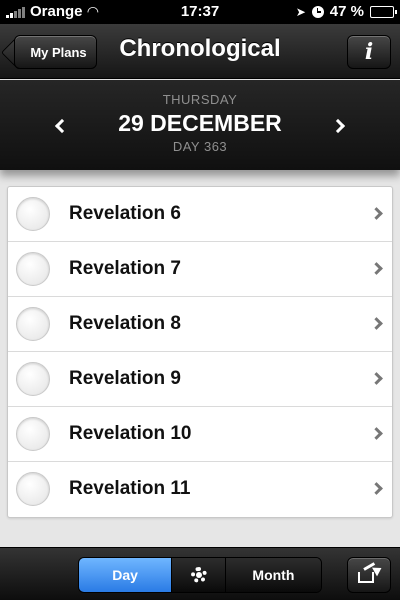 The image size is (400, 600). I want to click on alarm-clock-icon, so click(317, 11).